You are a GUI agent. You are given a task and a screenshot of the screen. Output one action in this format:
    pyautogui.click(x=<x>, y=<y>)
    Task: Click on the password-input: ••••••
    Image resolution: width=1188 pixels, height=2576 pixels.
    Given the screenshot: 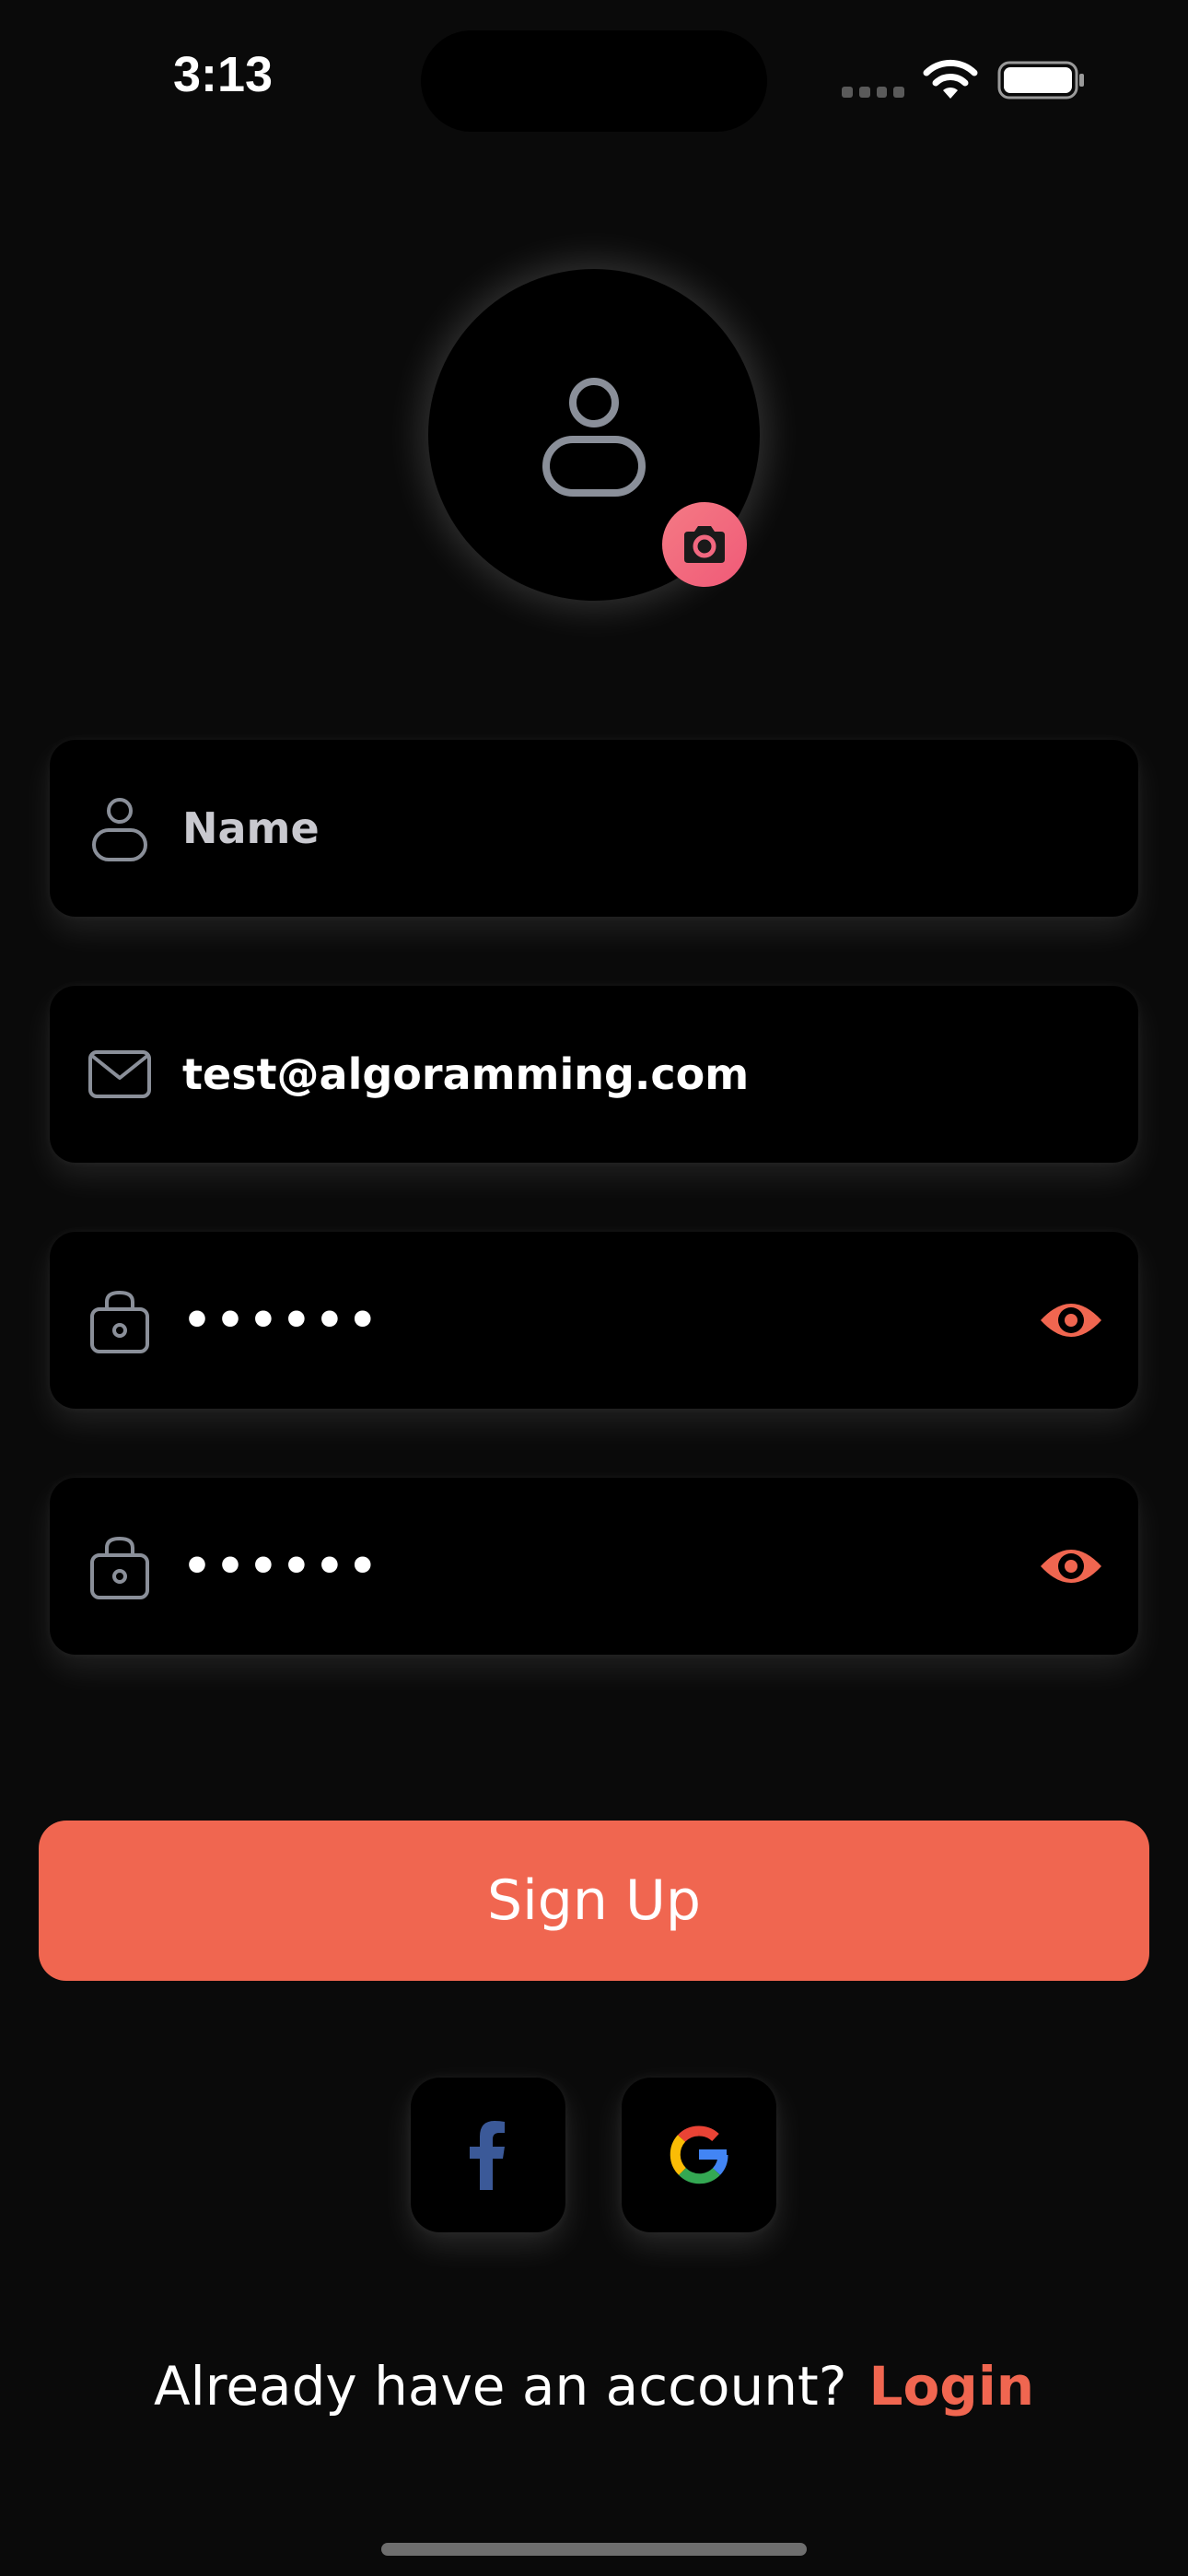 What is the action you would take?
    pyautogui.click(x=281, y=1320)
    